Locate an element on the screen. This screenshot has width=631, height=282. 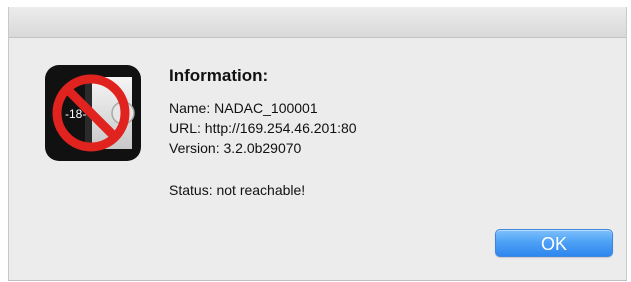
device-url-text: URL: http://169.254.46.201:80 is located at coordinates (263, 128).